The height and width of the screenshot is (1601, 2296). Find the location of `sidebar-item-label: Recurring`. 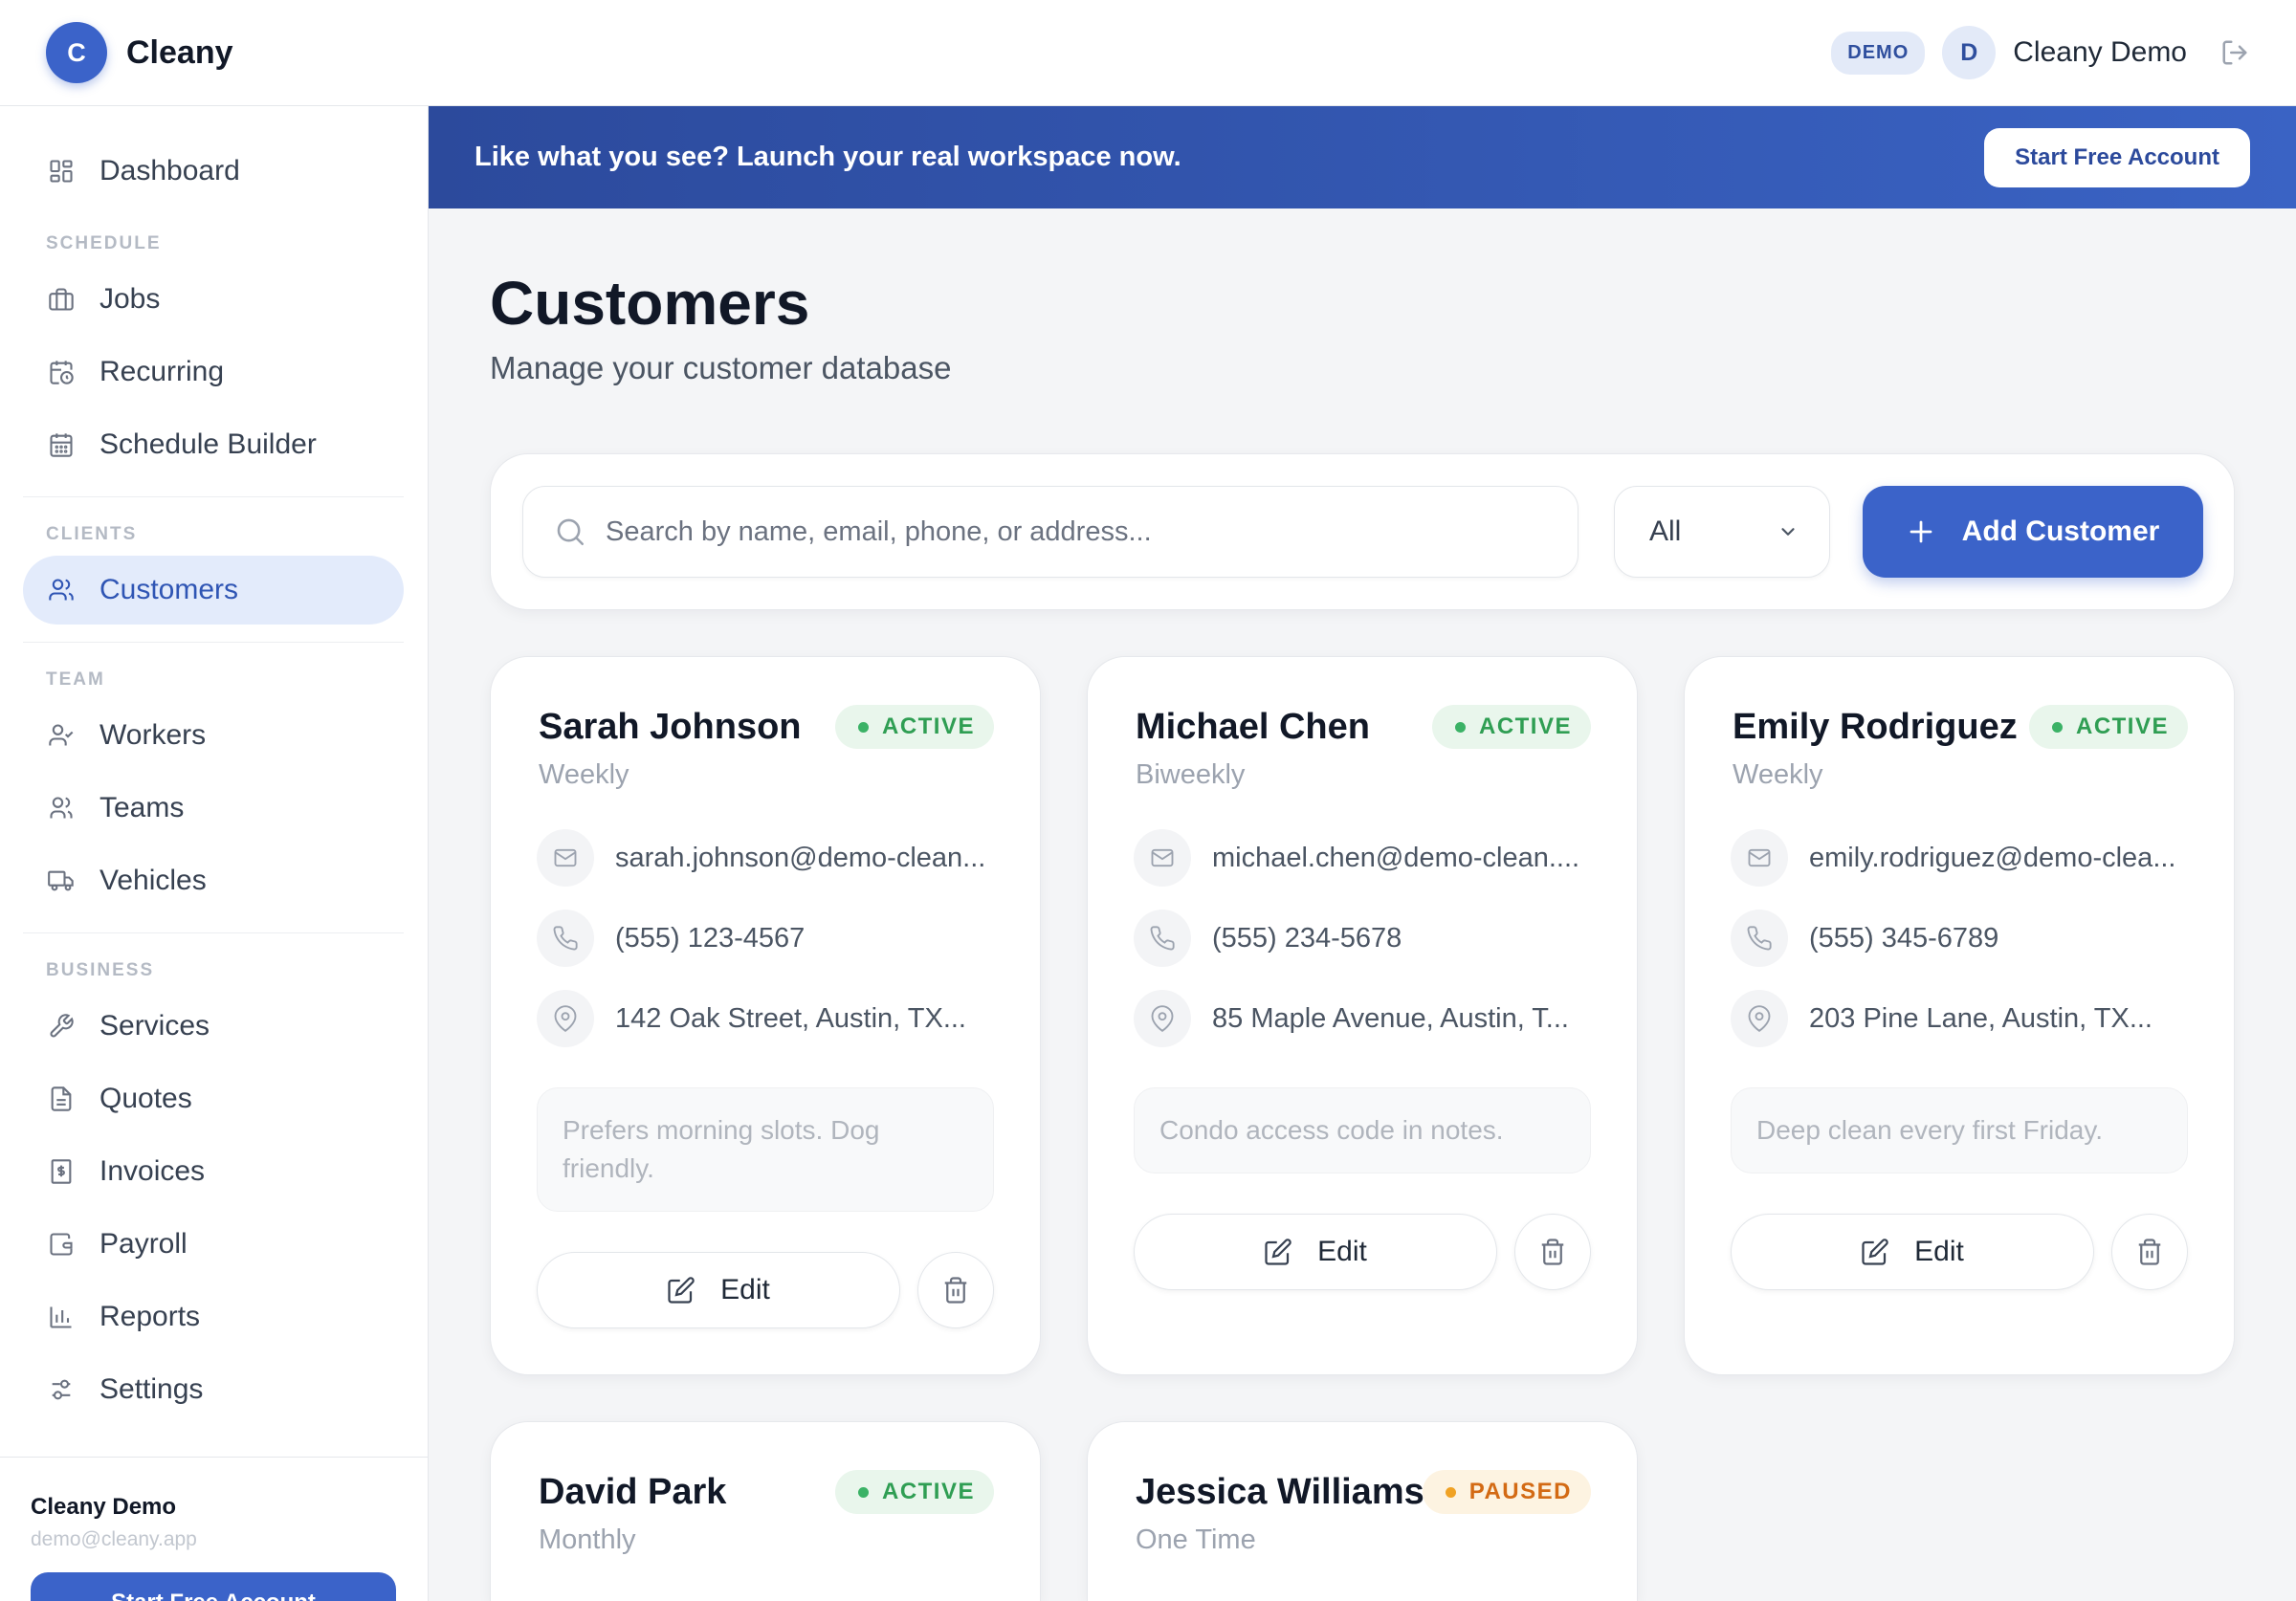

sidebar-item-label: Recurring is located at coordinates (162, 371).